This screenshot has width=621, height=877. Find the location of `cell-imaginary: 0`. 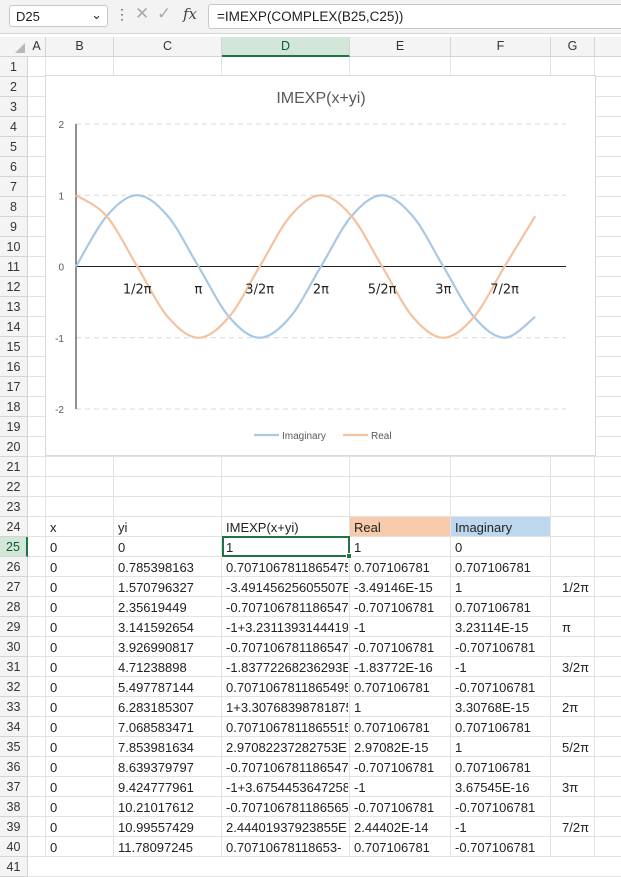

cell-imaginary: 0 is located at coordinates (500, 547).